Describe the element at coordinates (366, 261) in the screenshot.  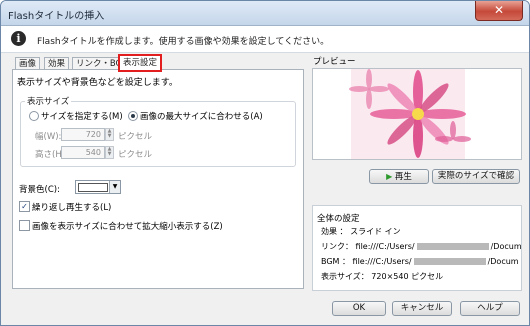
I see `summary-bgm-prefix: BGM ： file:///C:/Users/` at that location.